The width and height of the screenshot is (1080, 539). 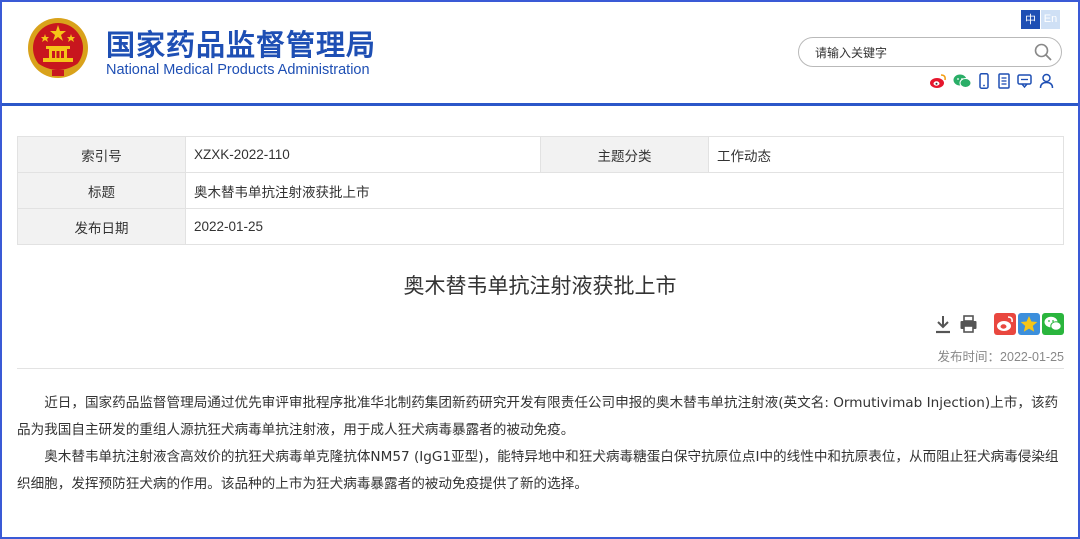 I want to click on message-icon, so click(x=1024, y=81).